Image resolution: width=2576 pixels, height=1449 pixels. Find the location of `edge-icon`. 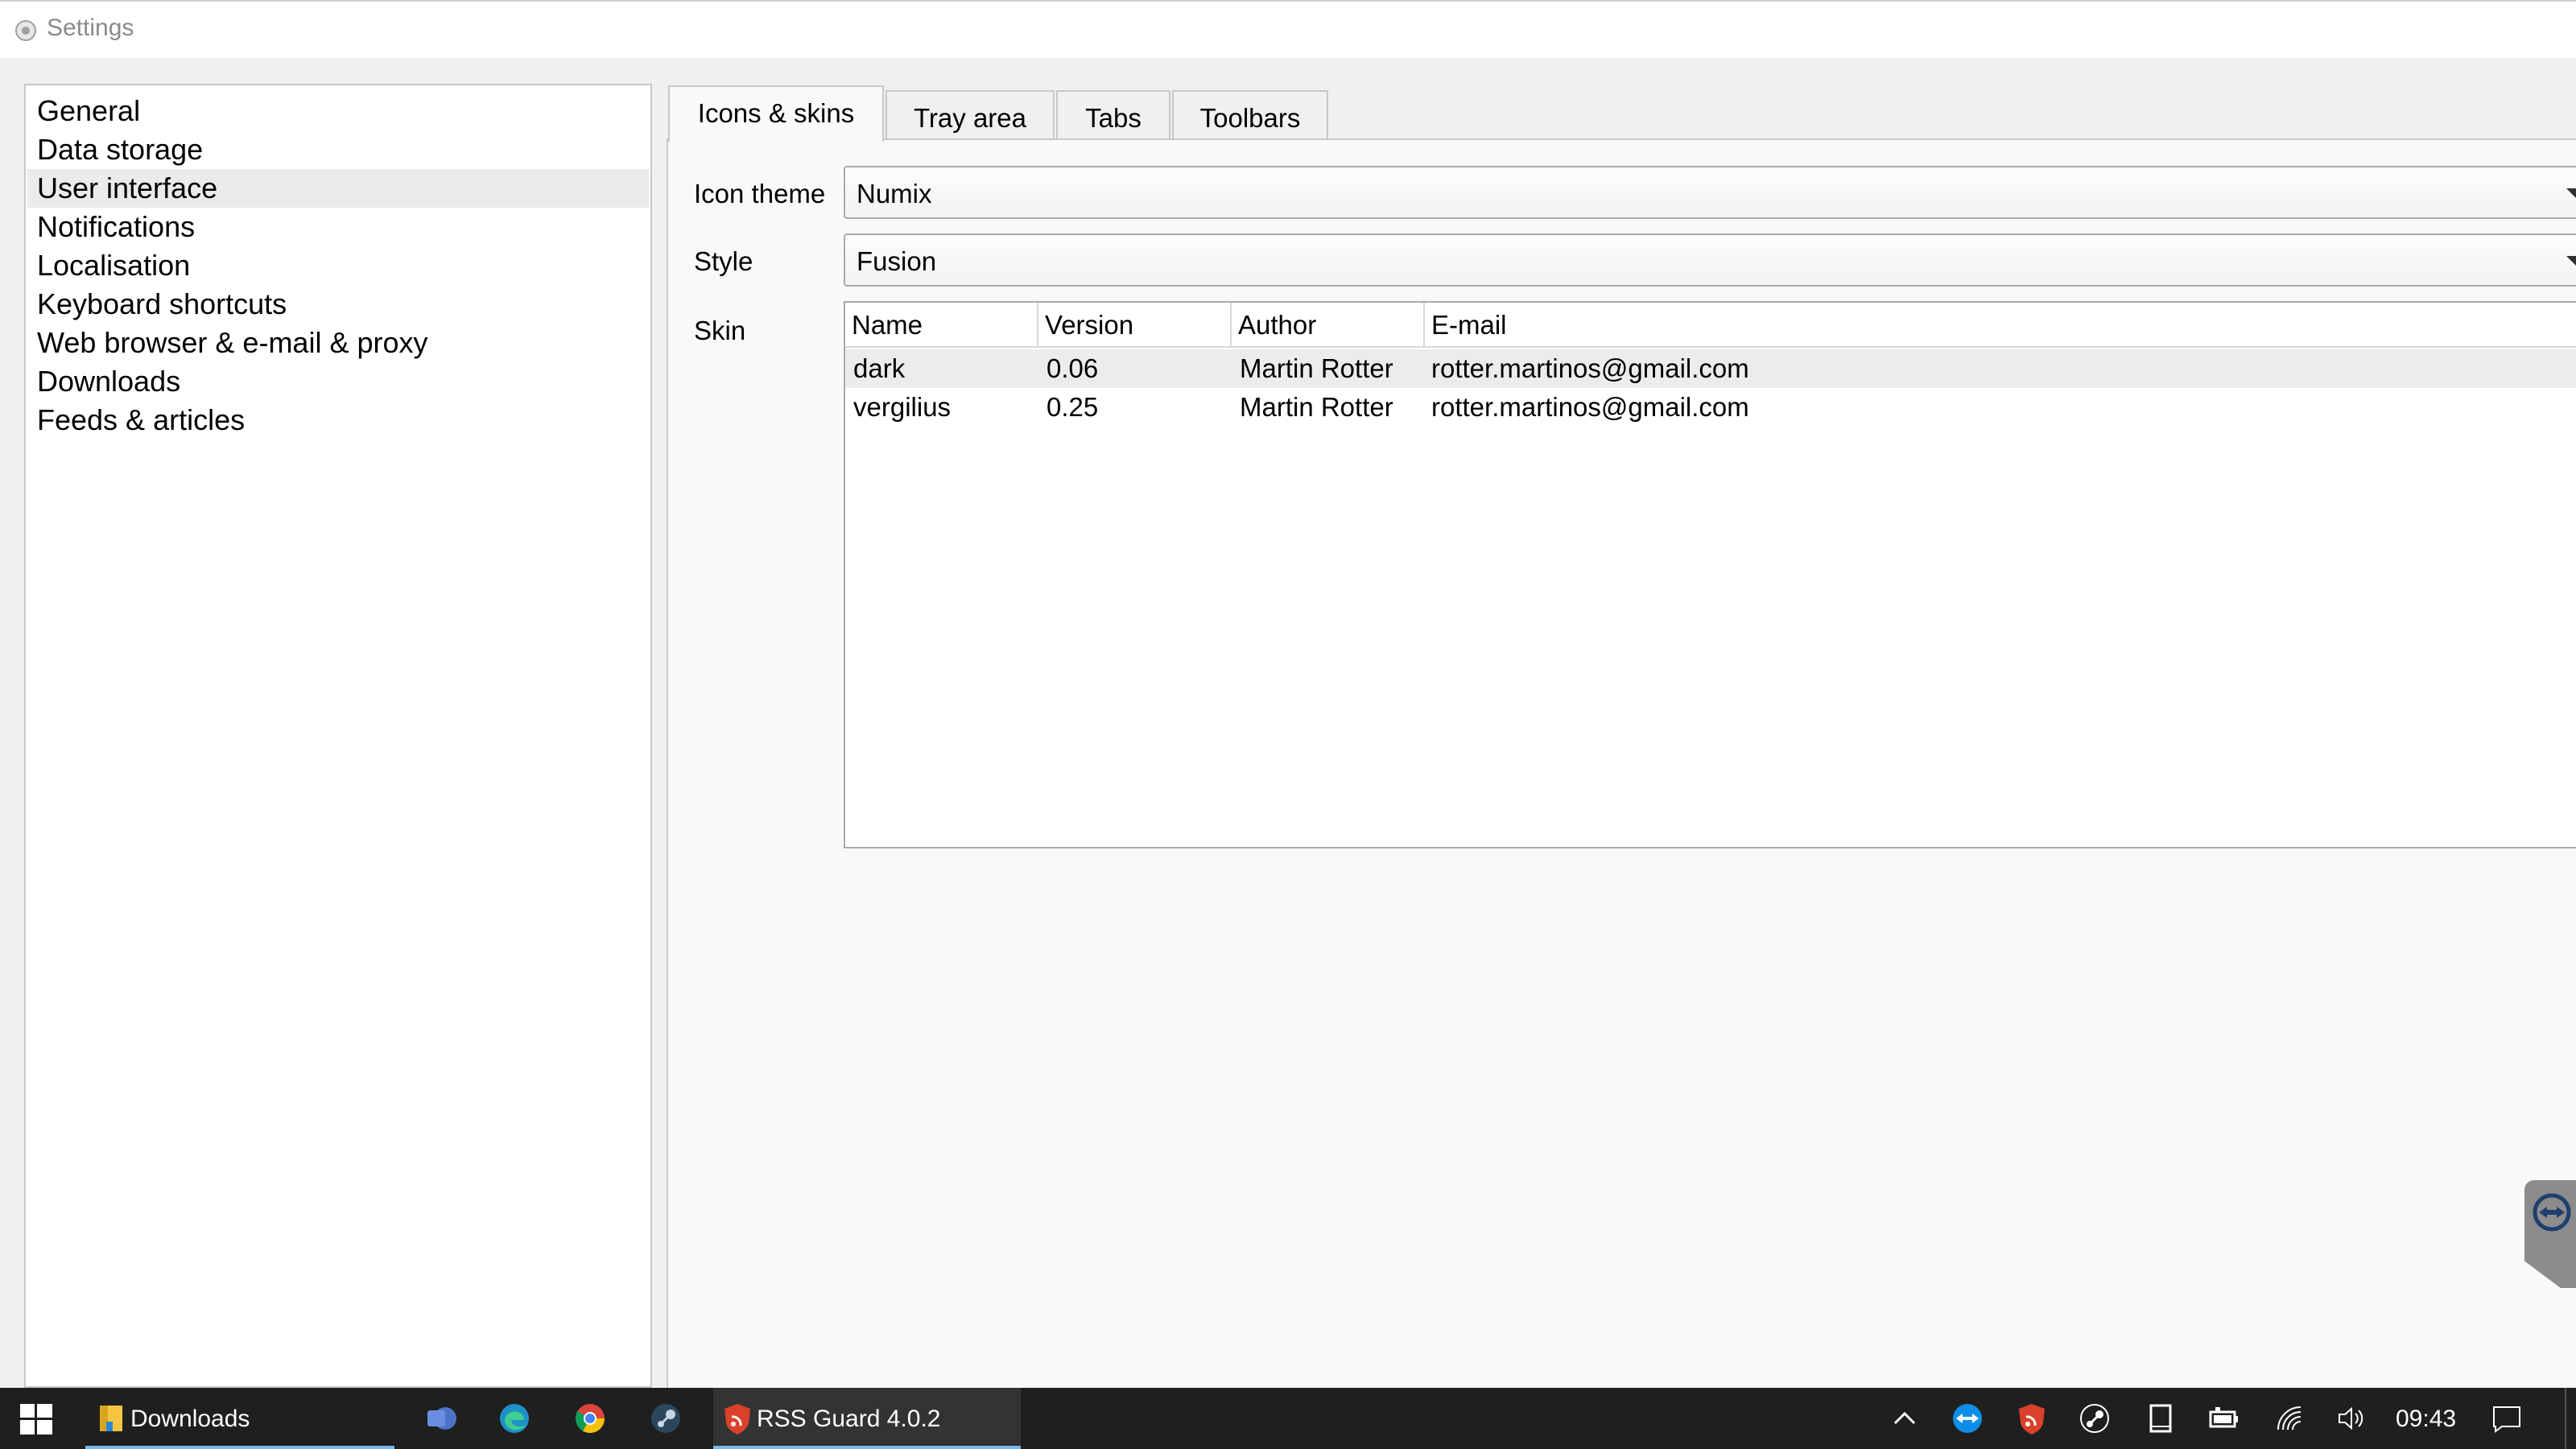

edge-icon is located at coordinates (514, 1418).